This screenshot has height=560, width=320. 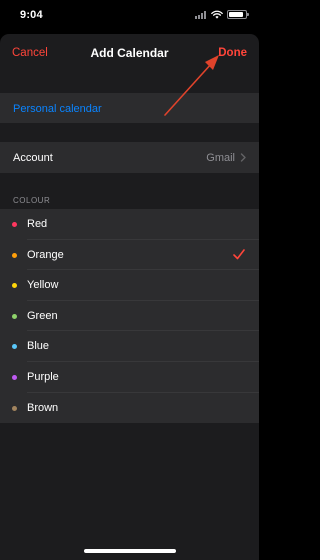 What do you see at coordinates (243, 157) in the screenshot?
I see `chevron-right-icon` at bounding box center [243, 157].